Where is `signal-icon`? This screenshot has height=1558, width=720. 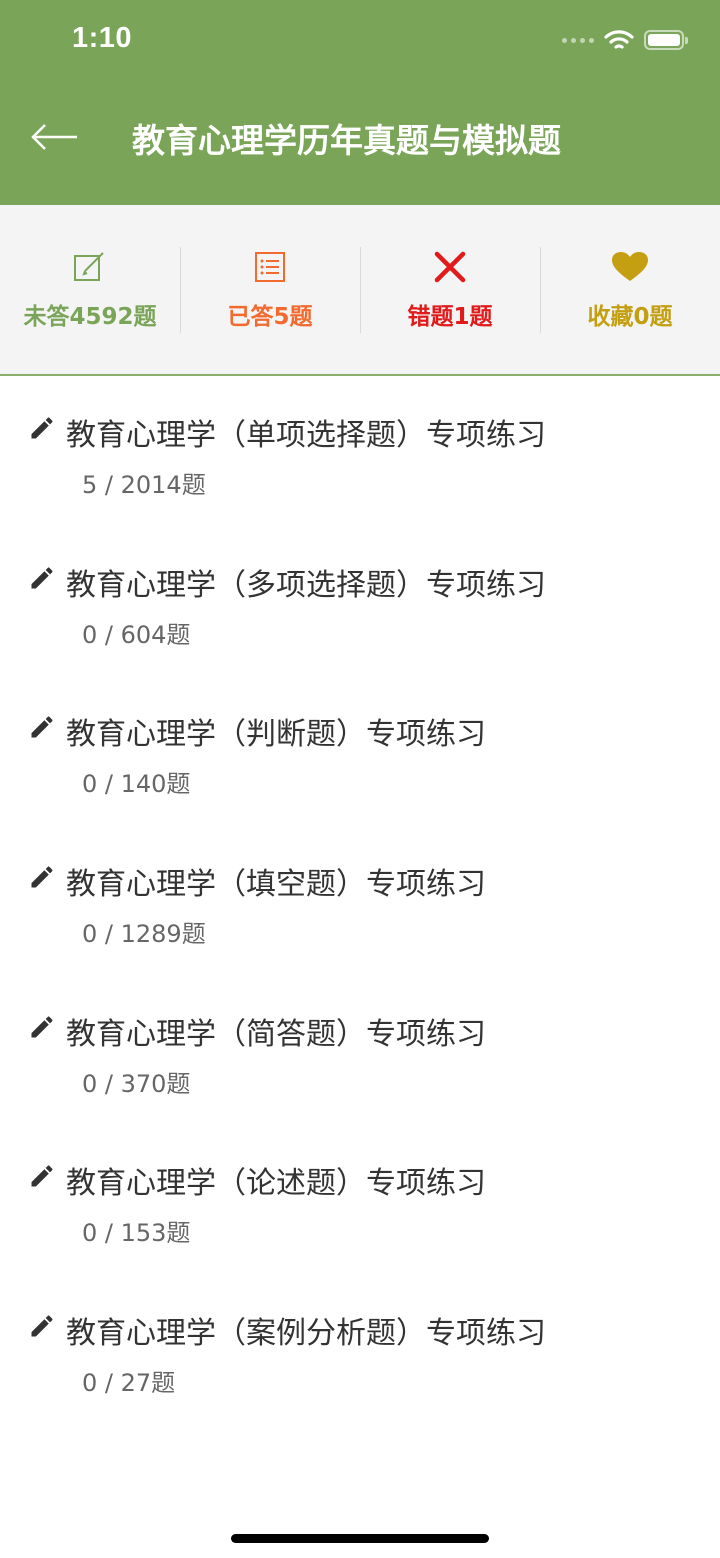
signal-icon is located at coordinates (578, 40).